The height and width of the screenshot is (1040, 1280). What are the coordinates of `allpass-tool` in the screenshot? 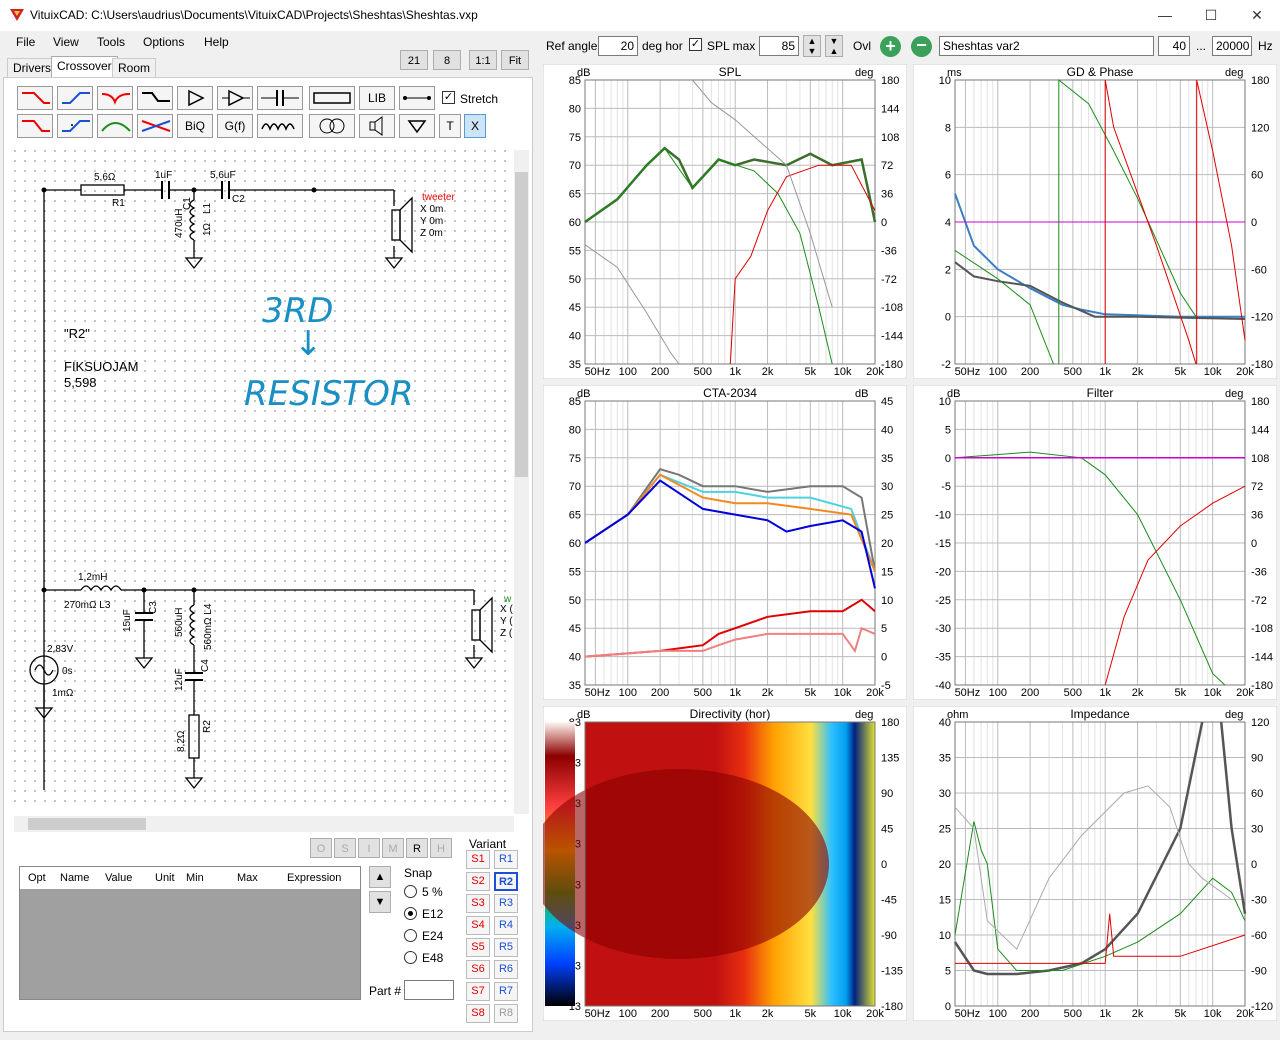 It's located at (155, 126).